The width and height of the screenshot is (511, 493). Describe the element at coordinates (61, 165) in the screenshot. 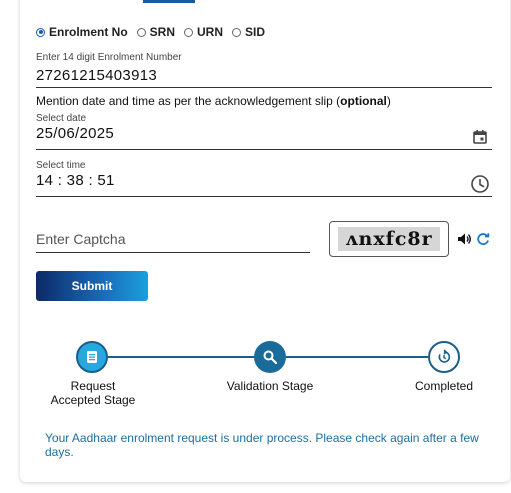

I see `time-field-label: Select time` at that location.